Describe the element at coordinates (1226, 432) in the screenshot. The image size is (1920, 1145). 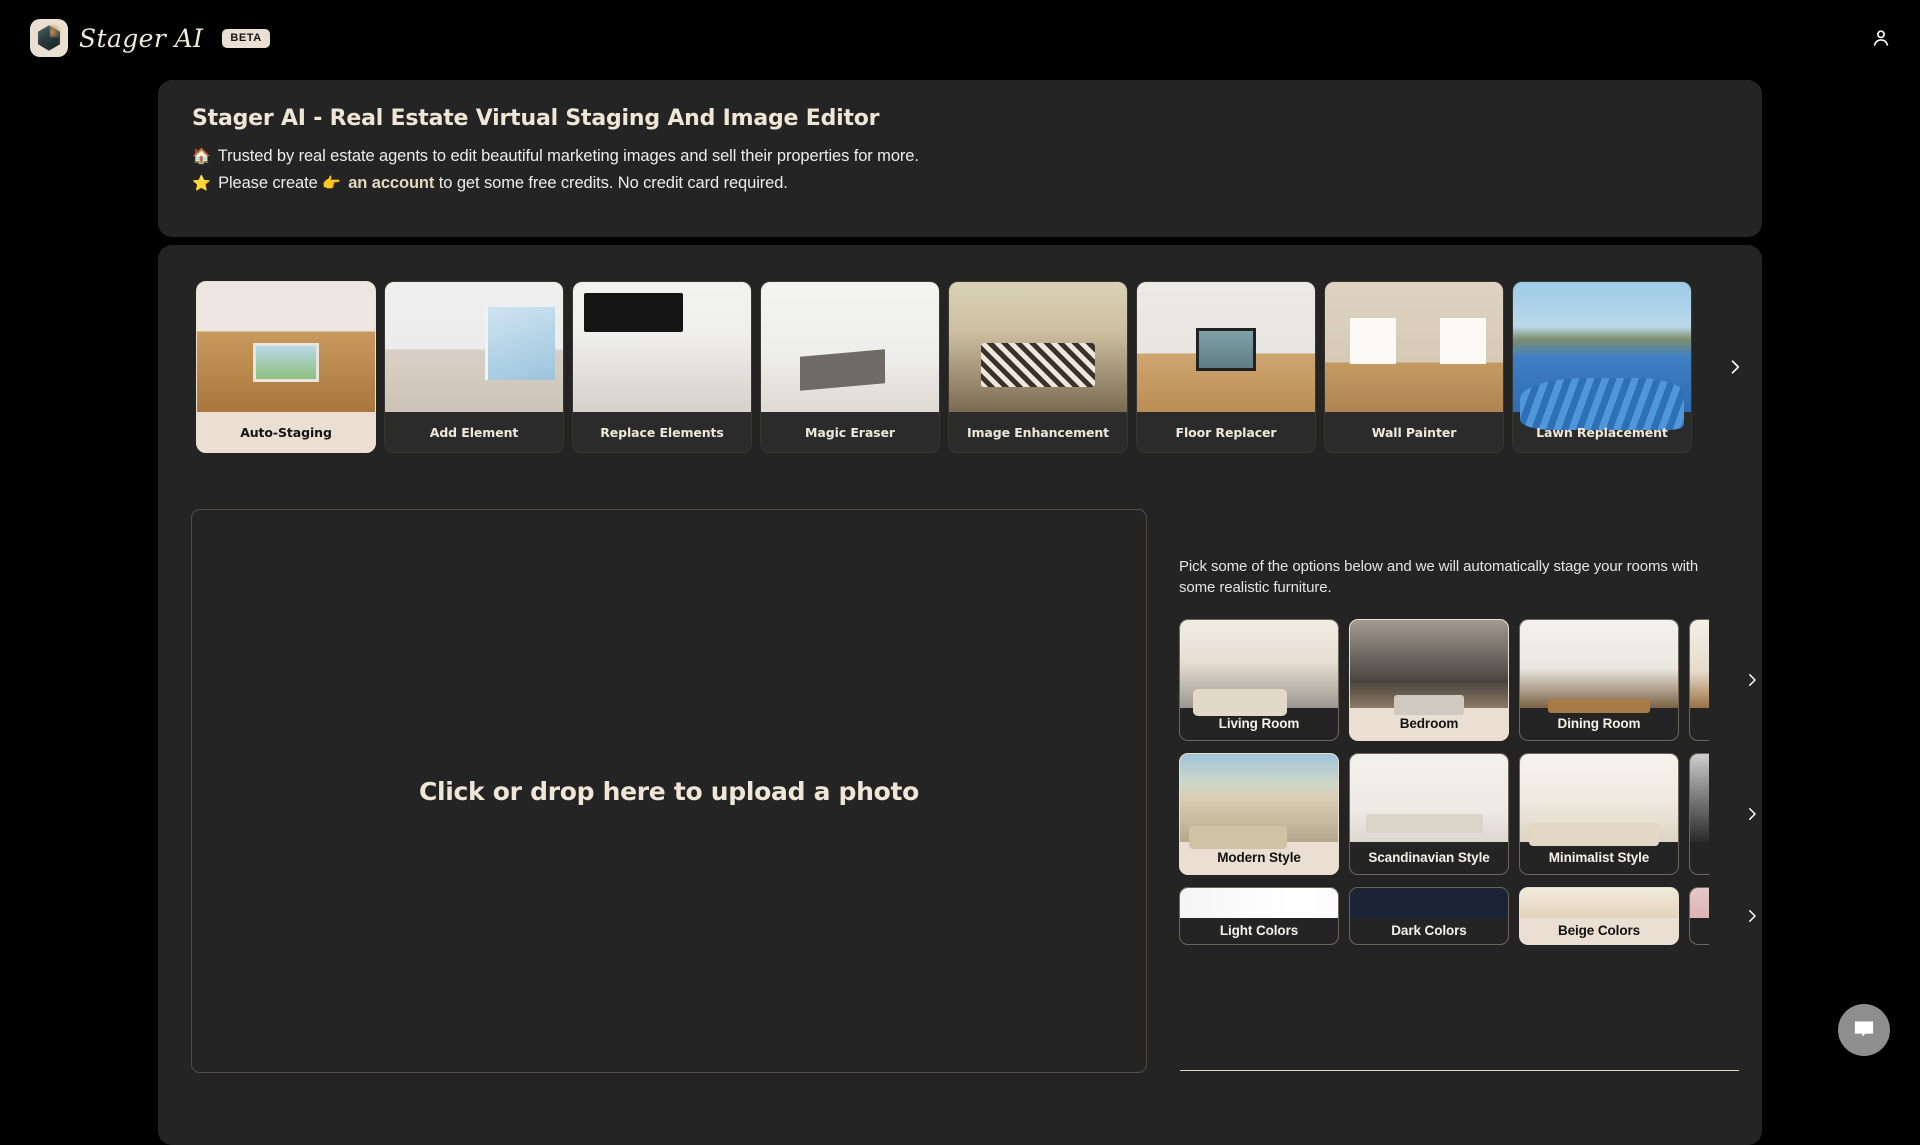
I see `tool-card-label: Floor Replacer` at that location.